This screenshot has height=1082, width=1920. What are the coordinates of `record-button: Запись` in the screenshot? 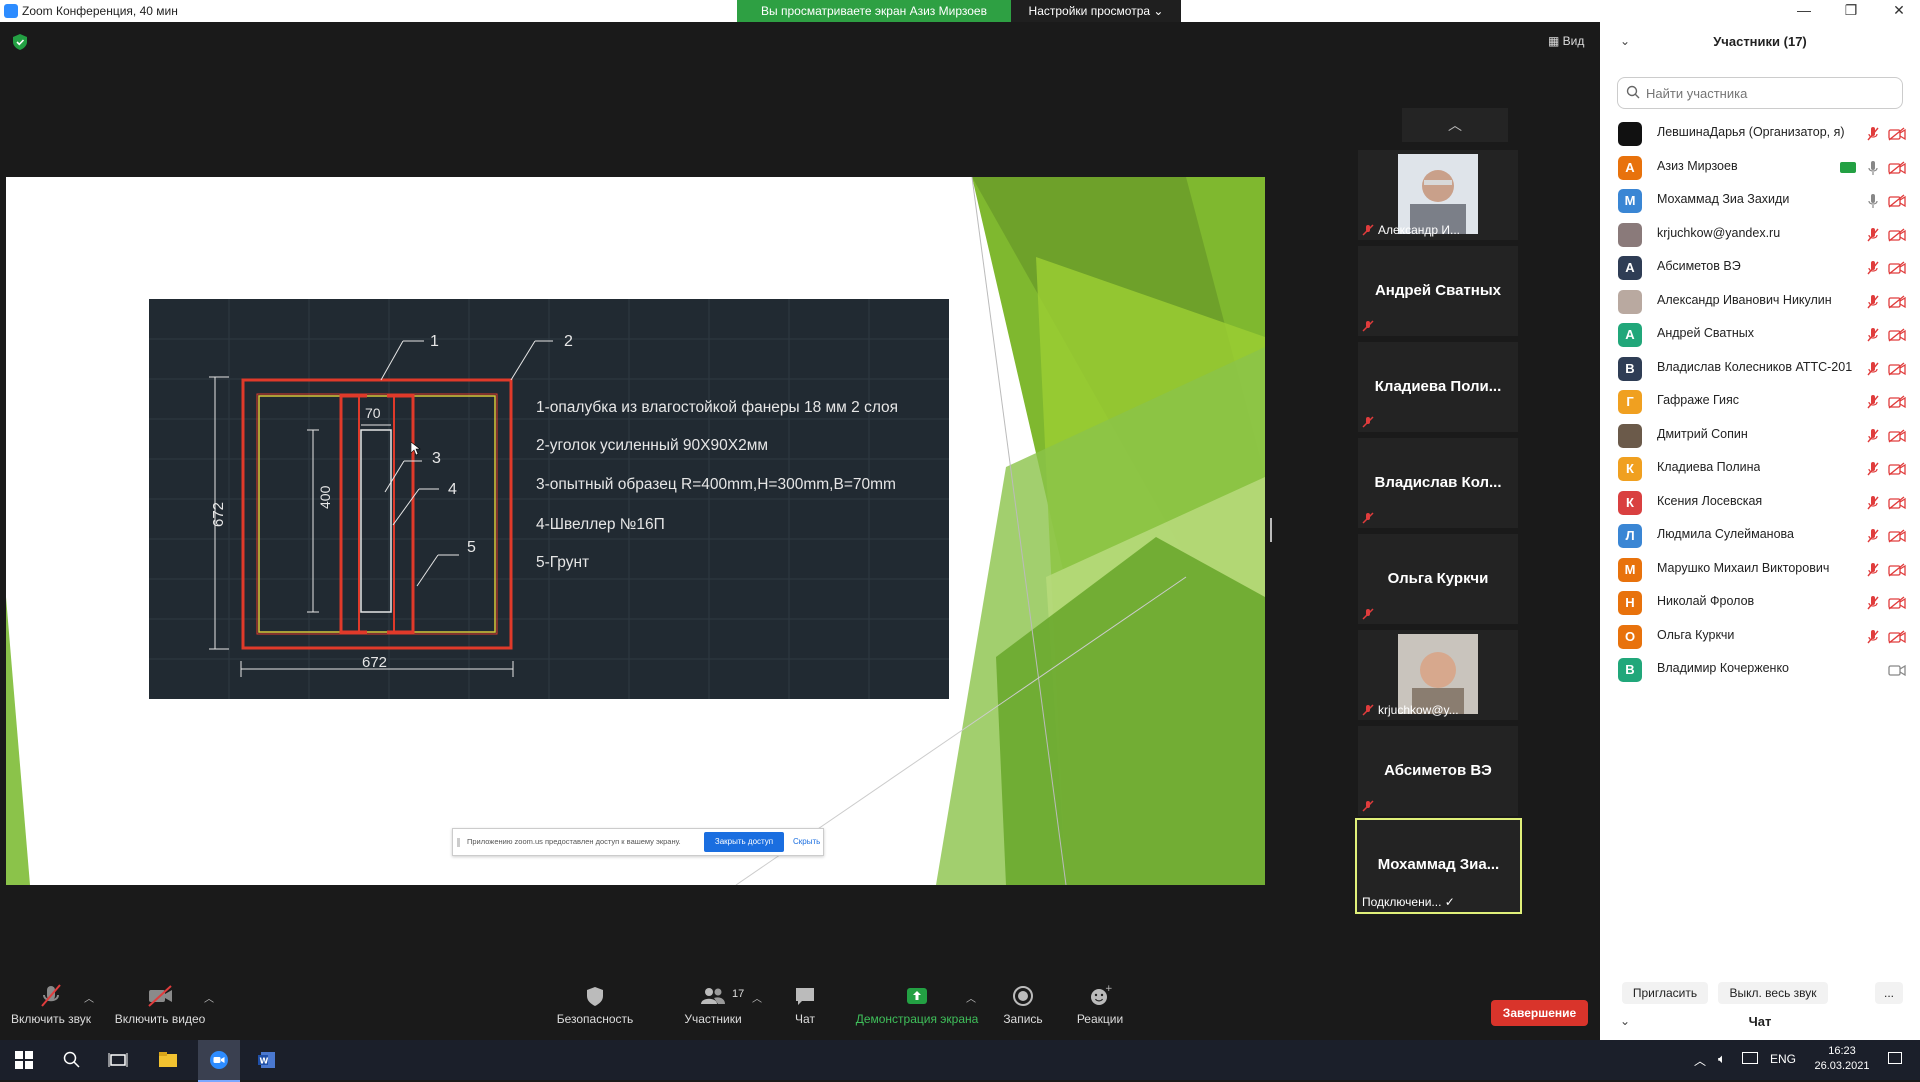 It's located at (1023, 1011).